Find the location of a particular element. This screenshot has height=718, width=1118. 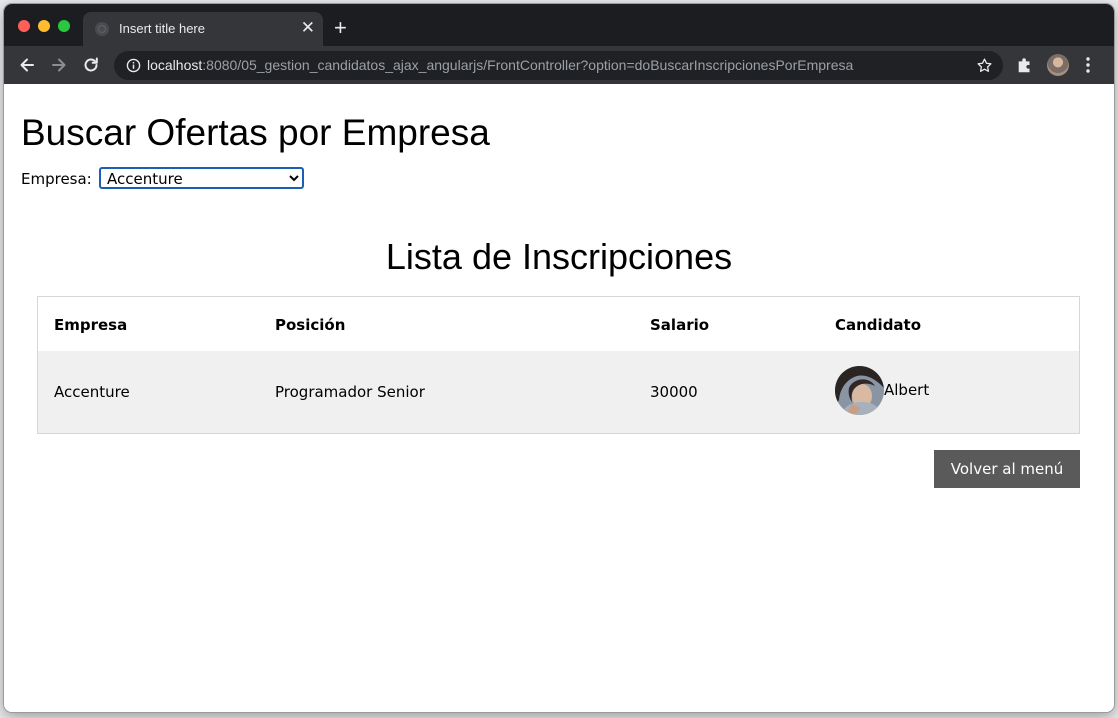

candidate-name: Albert is located at coordinates (907, 390).